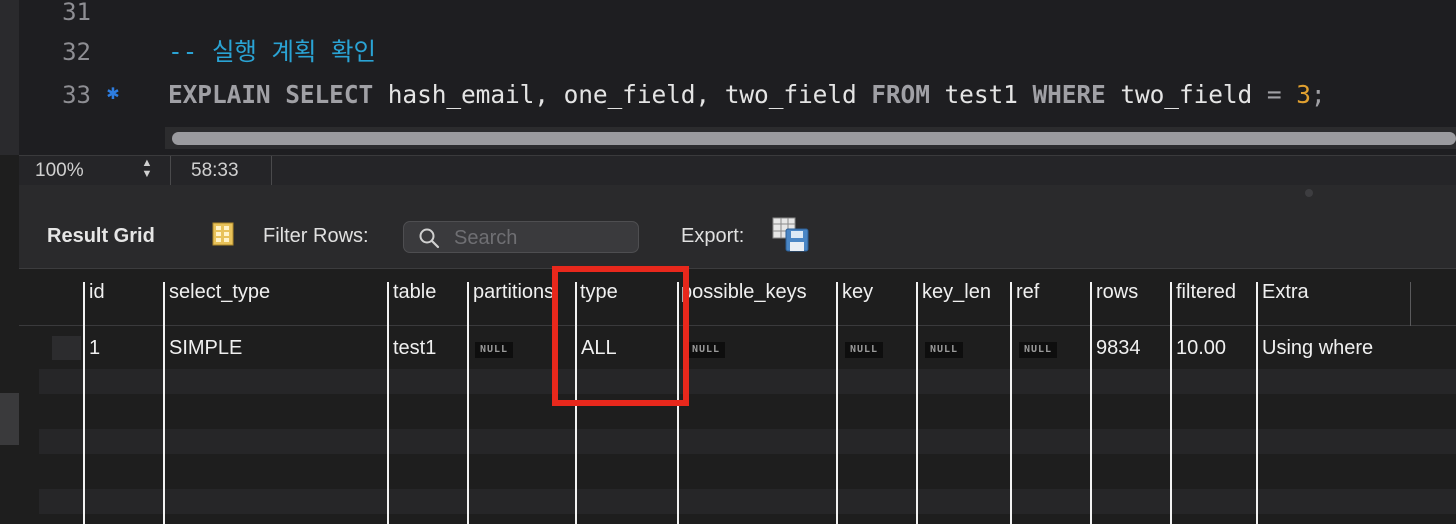 The height and width of the screenshot is (524, 1456). I want to click on keyword-where: WHERE, so click(1069, 94).